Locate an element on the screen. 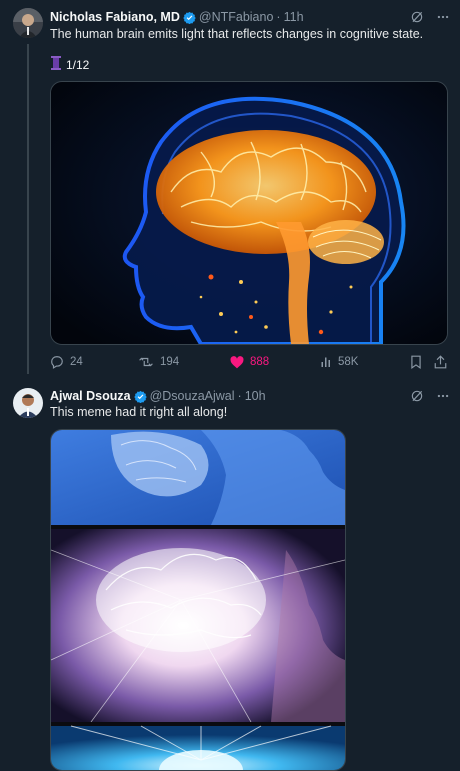 The image size is (460, 771). reply-icon is located at coordinates (57, 362).